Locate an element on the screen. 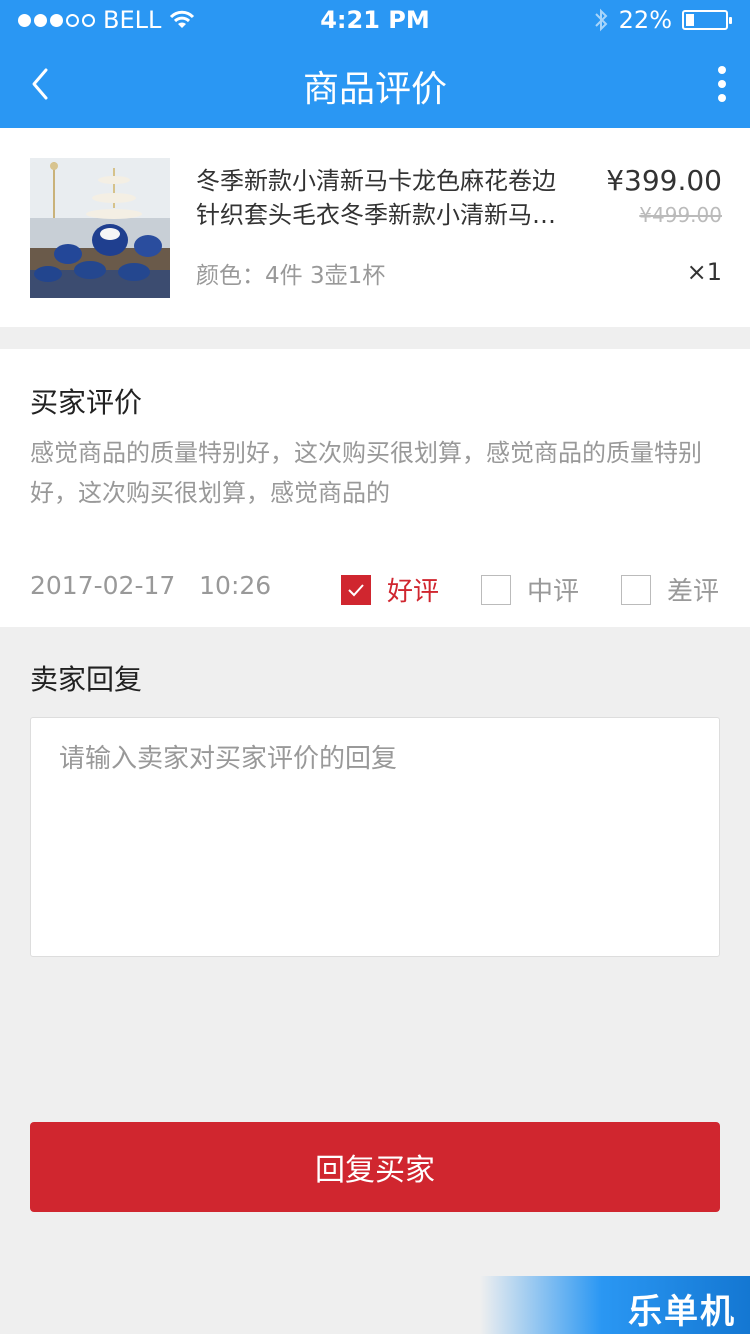 Image resolution: width=750 pixels, height=1334 pixels. more-menu-button is located at coordinates (722, 84).